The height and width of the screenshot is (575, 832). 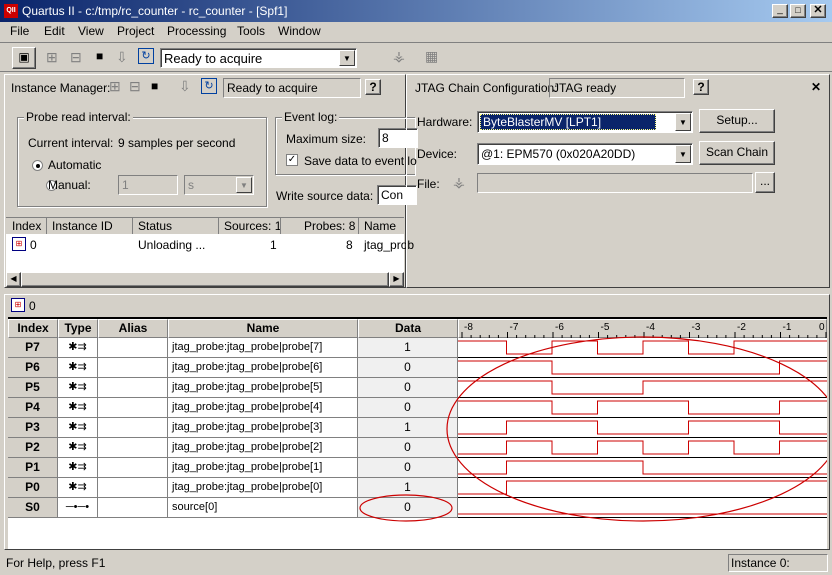 What do you see at coordinates (82, 226) in the screenshot?
I see `col-instance-id: Instance ID` at bounding box center [82, 226].